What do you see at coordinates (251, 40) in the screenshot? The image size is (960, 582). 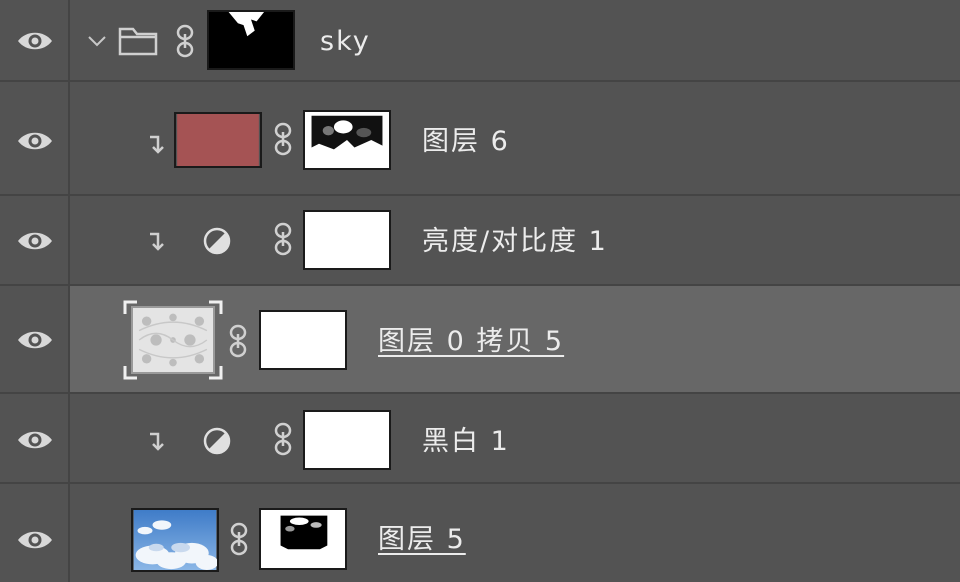 I see `group-mask-thumbnail` at bounding box center [251, 40].